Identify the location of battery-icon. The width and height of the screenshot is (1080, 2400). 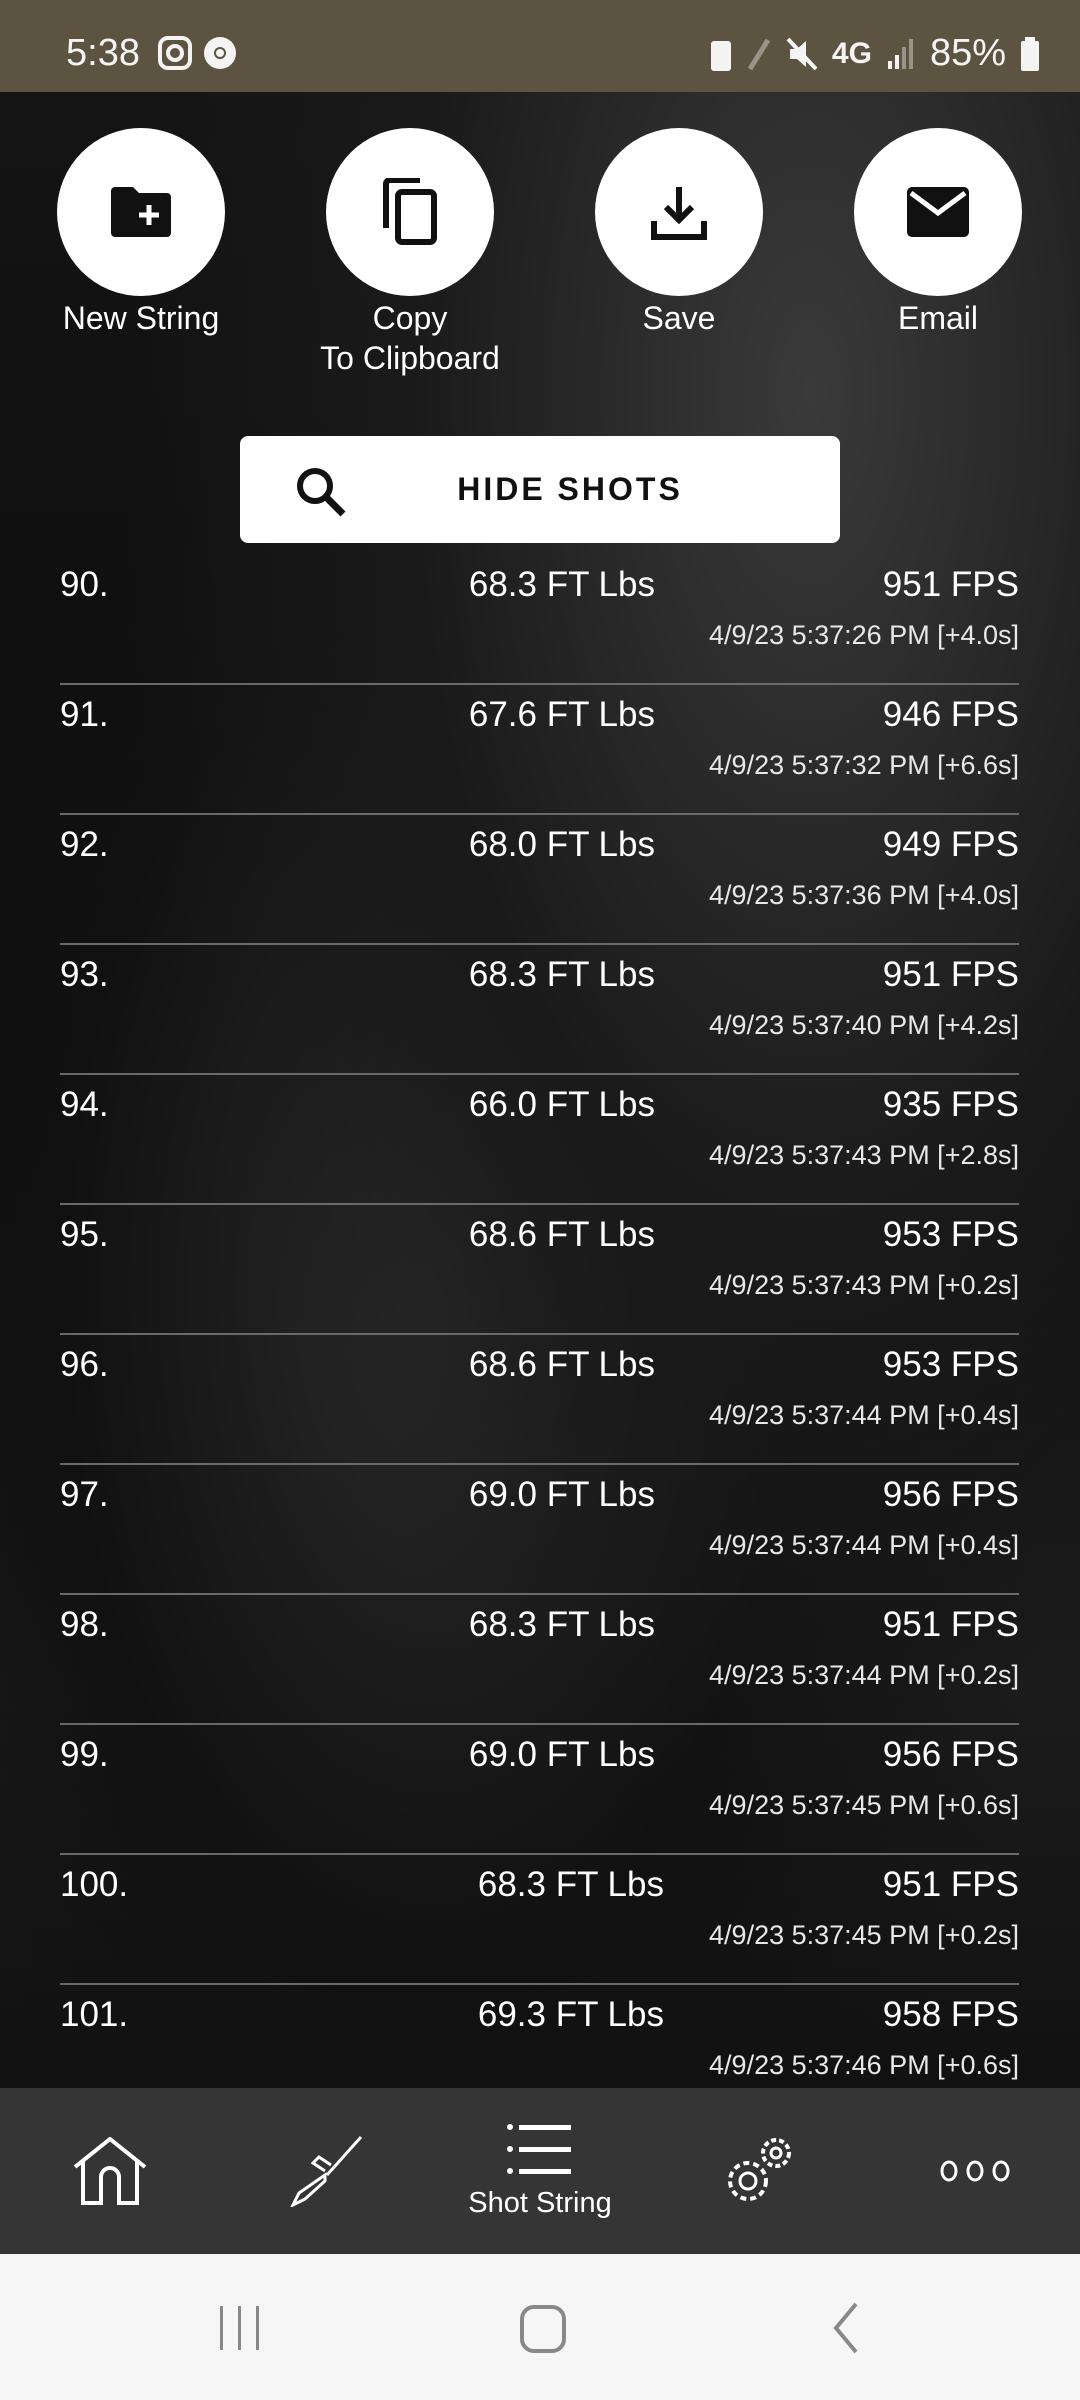
(1030, 53).